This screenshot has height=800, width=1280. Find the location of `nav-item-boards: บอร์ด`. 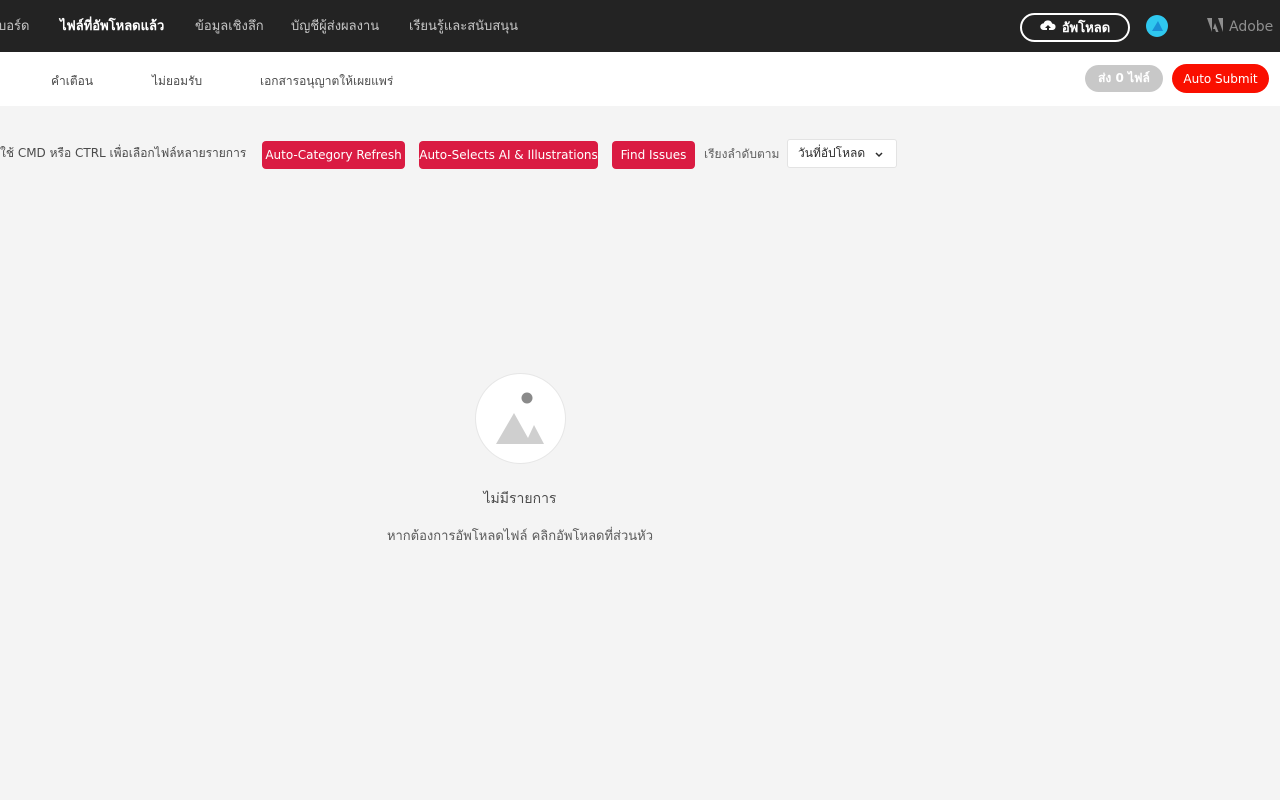

nav-item-boards: บอร์ด is located at coordinates (14, 27).